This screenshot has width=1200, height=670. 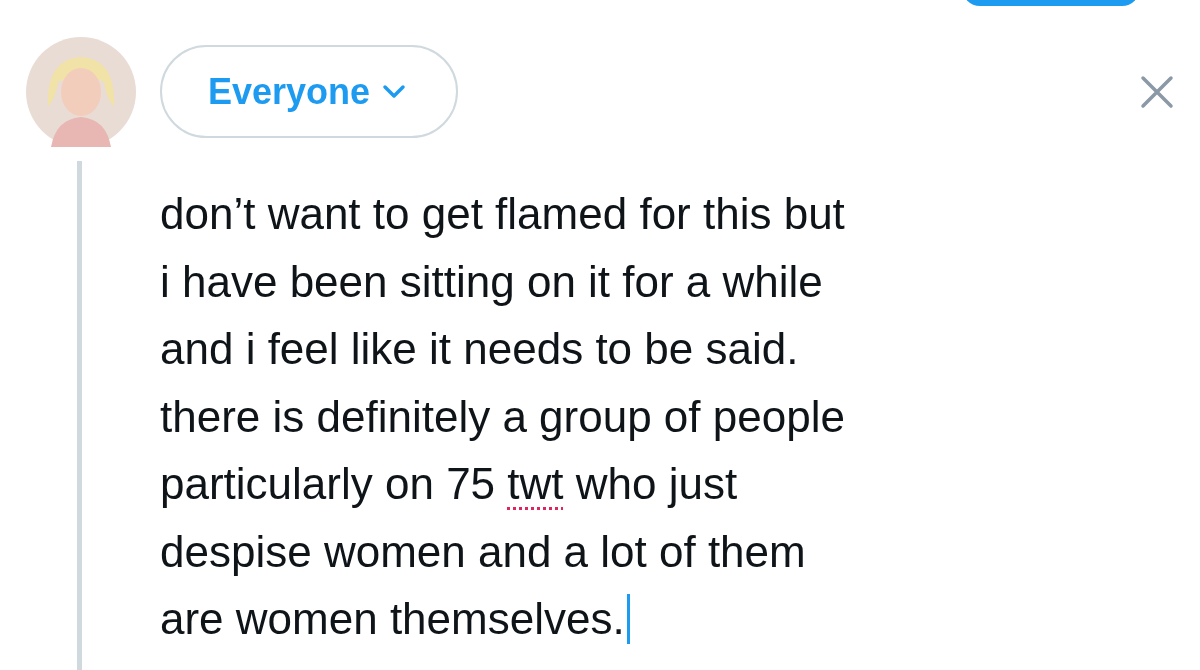 What do you see at coordinates (1157, 91) in the screenshot?
I see `close-icon` at bounding box center [1157, 91].